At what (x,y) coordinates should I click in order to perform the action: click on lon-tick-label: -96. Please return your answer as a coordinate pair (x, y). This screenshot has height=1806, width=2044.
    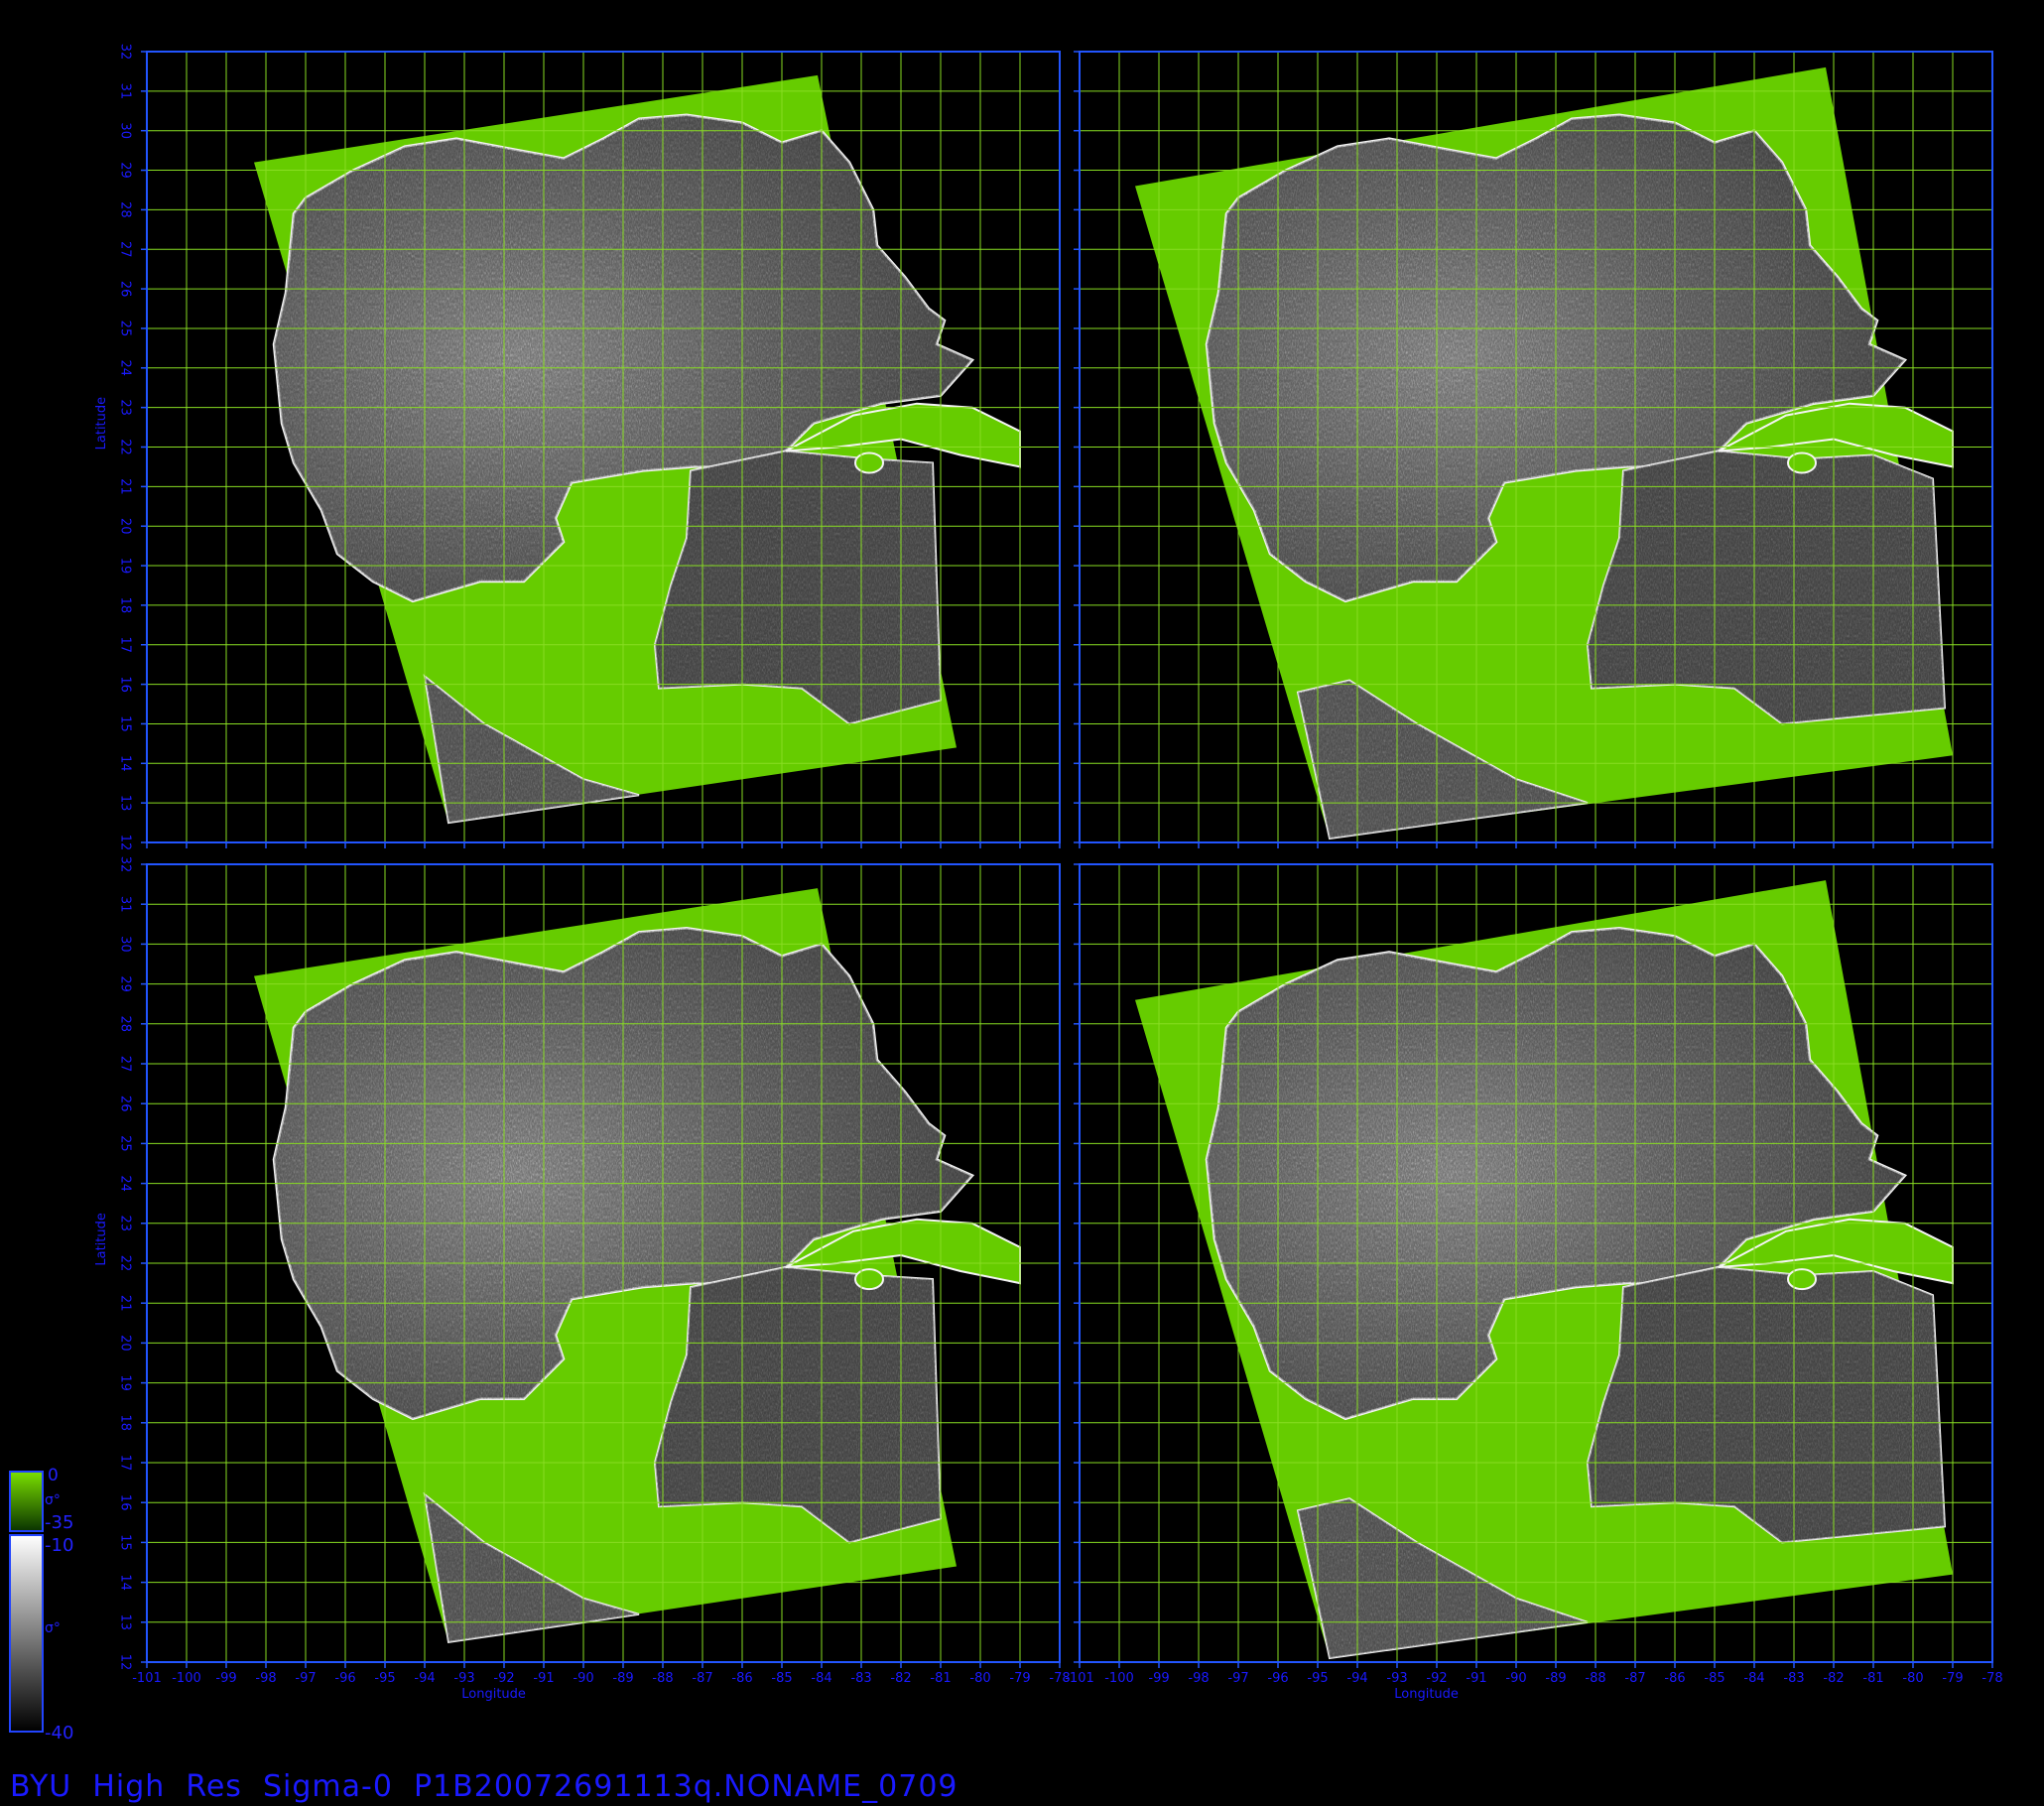
    Looking at the image, I should click on (344, 1679).